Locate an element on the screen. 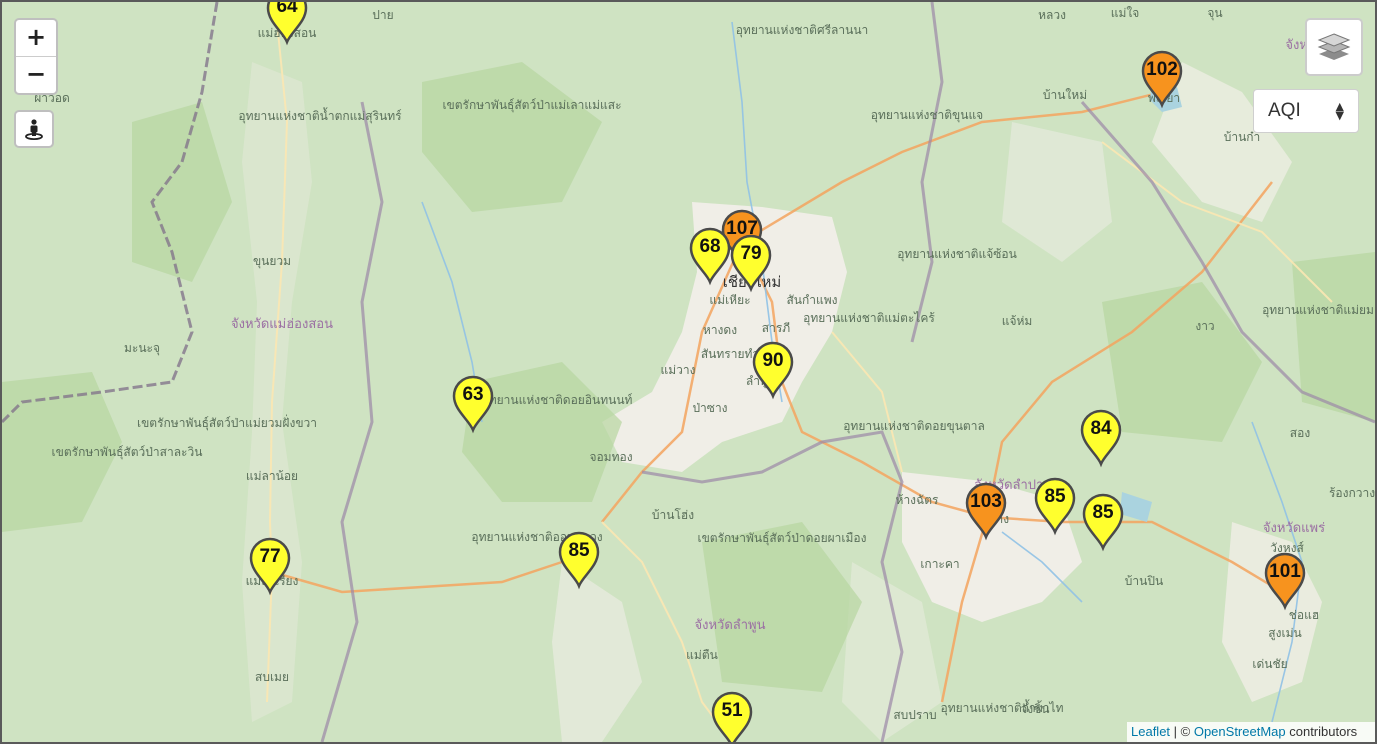 Image resolution: width=1377 pixels, height=744 pixels. place-label: แม่วาง is located at coordinates (678, 370).